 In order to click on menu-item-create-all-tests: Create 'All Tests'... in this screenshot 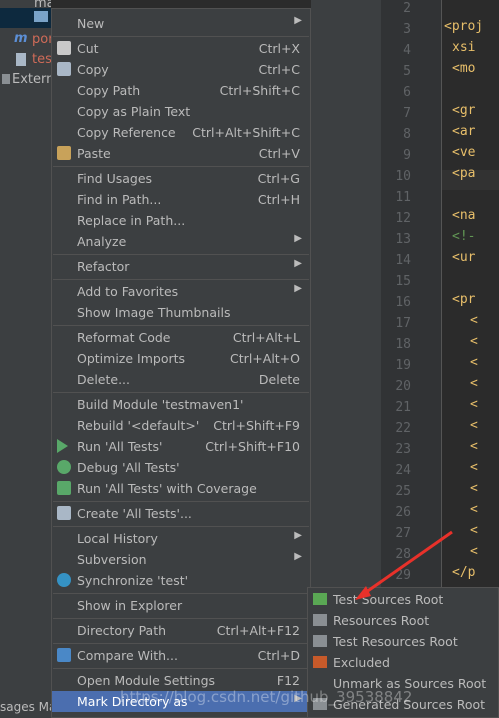, I will do `click(181, 513)`.